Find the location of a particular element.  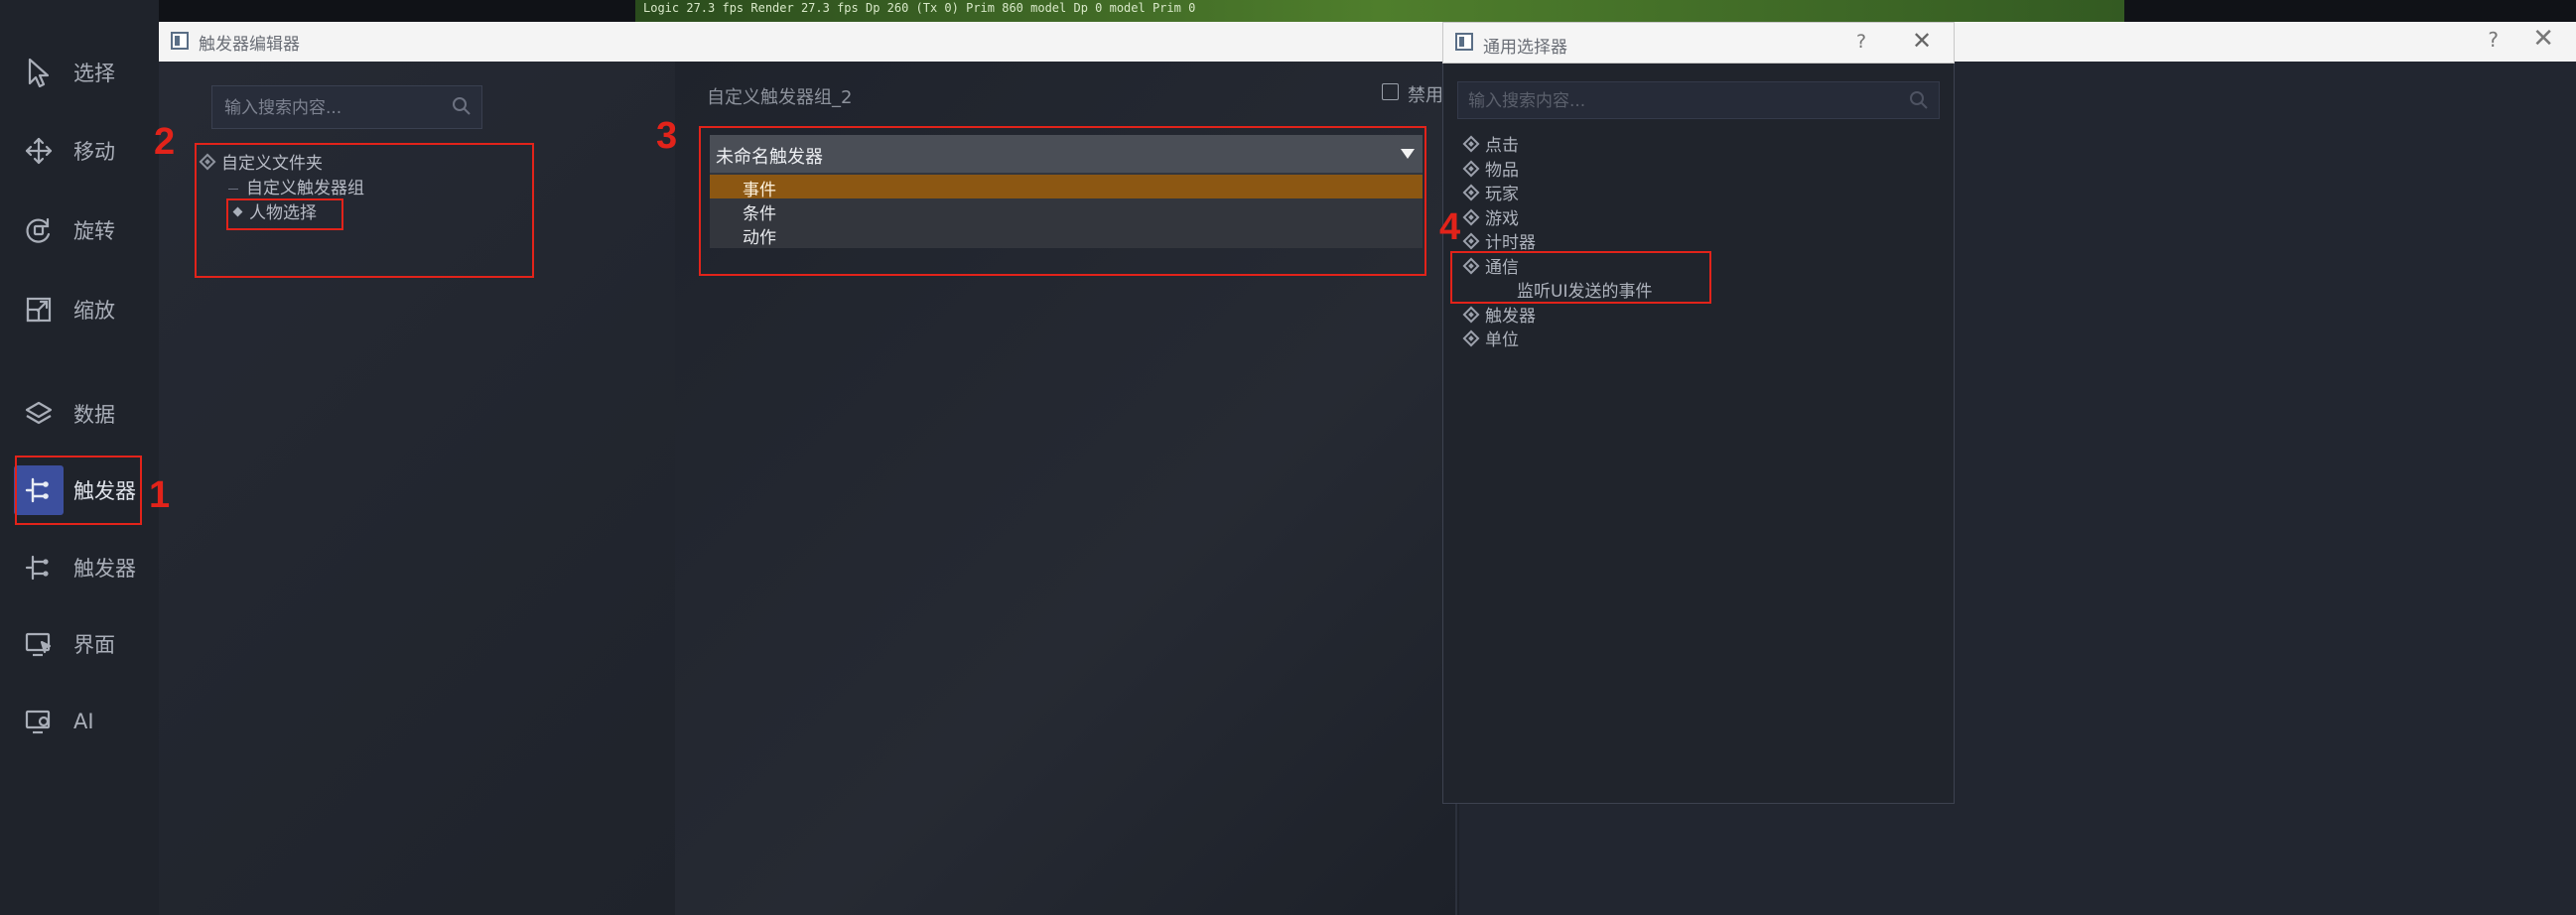

selector-search-box is located at coordinates (1698, 100).